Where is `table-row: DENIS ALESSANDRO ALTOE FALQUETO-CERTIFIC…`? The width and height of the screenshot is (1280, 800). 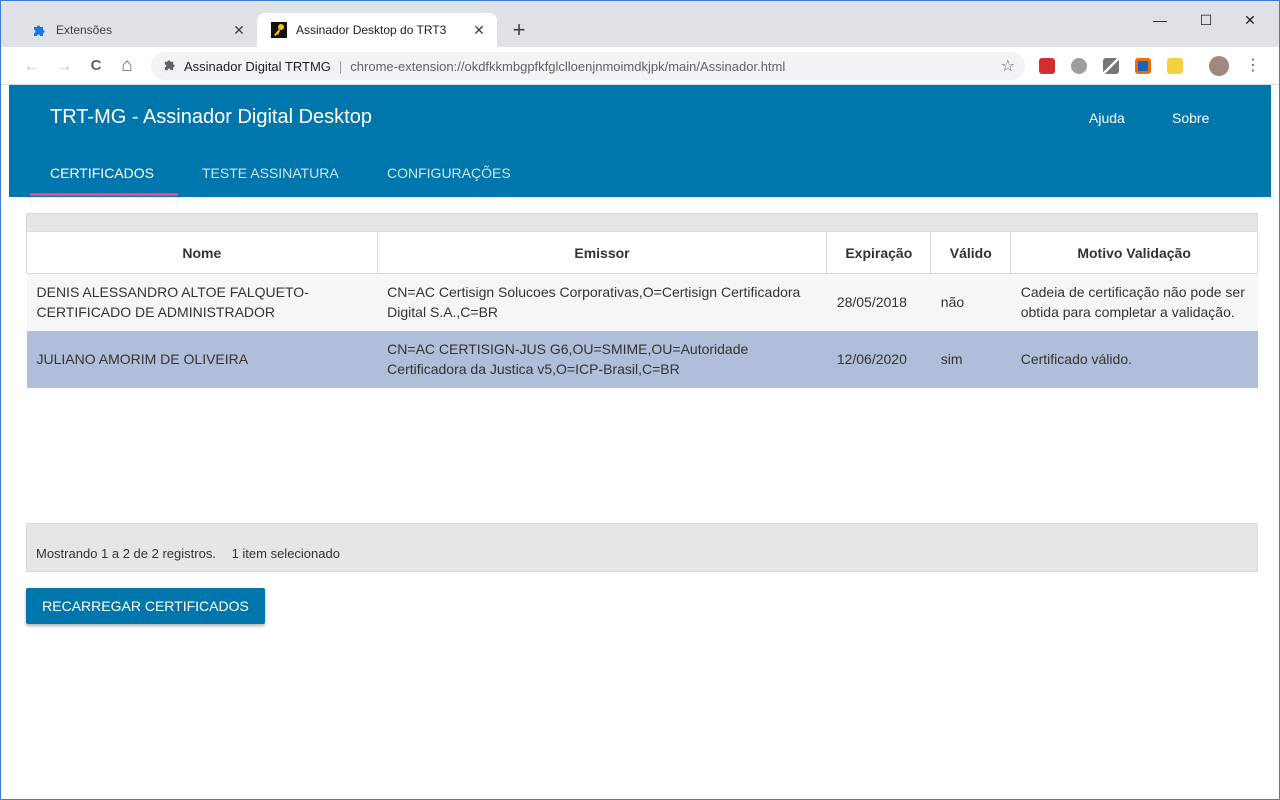
table-row: DENIS ALESSANDRO ALTOE FALQUETO-CERTIFIC… is located at coordinates (642, 302).